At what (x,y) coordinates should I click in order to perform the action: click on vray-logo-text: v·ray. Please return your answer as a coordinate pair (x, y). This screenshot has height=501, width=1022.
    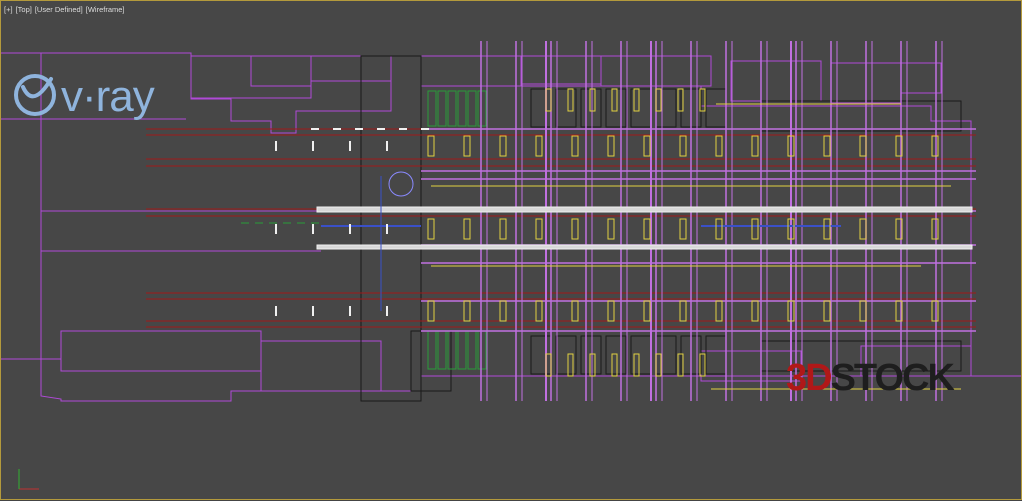
    Looking at the image, I should click on (108, 96).